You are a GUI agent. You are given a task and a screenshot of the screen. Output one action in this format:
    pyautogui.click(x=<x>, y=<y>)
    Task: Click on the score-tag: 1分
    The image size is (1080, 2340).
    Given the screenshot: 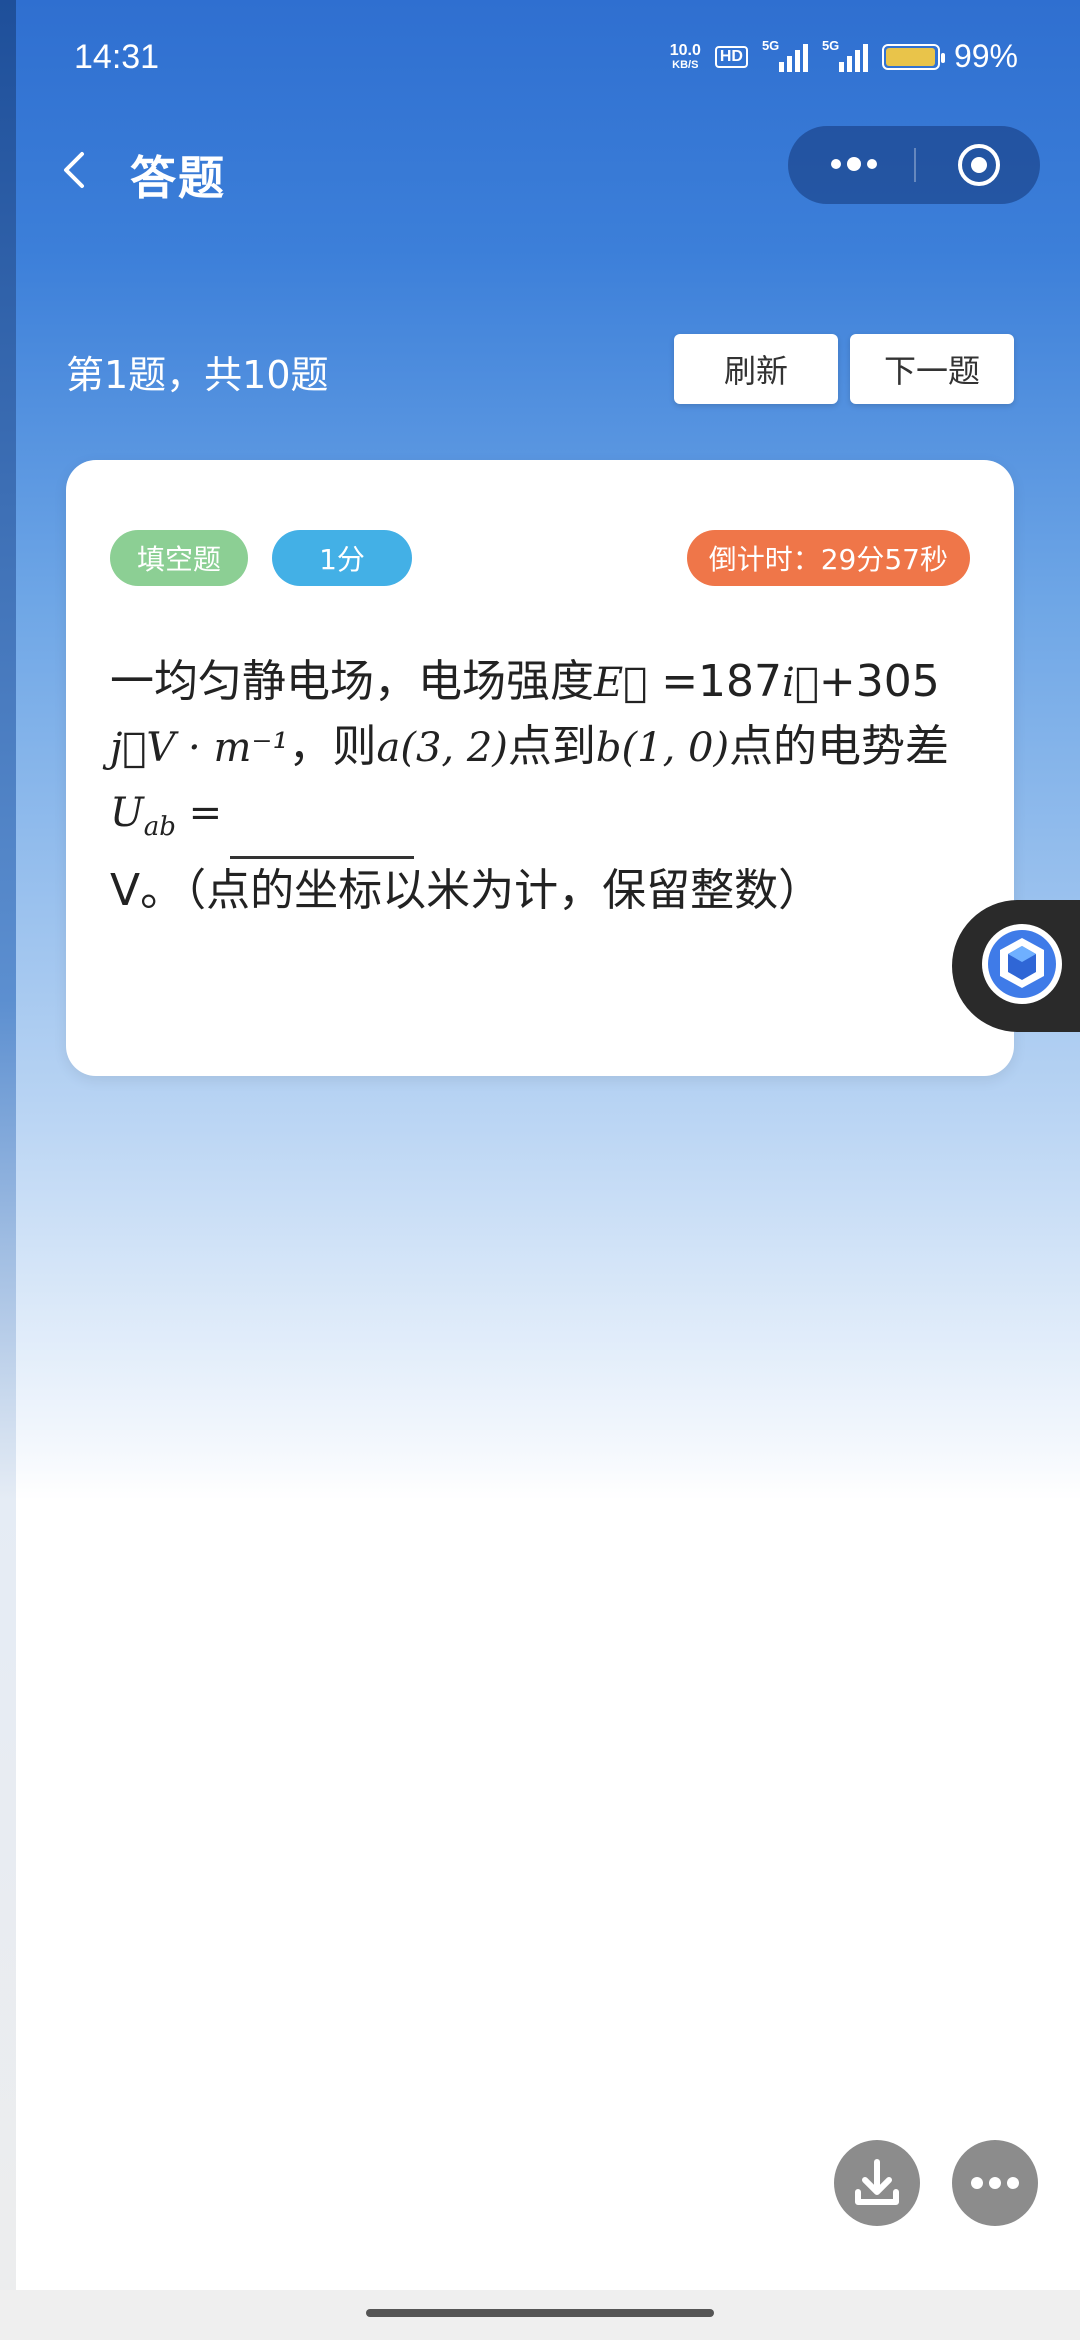 What is the action you would take?
    pyautogui.click(x=342, y=558)
    